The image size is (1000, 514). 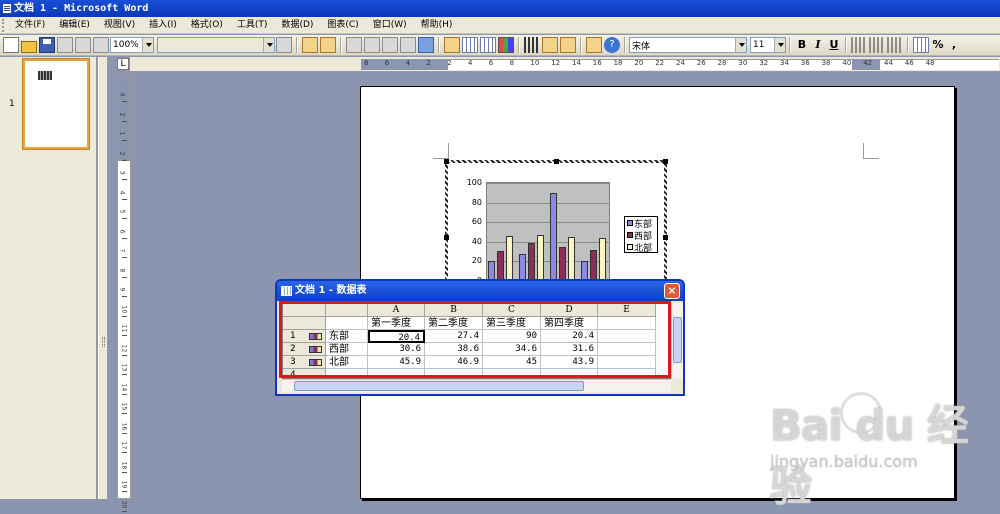 I want to click on menu-view: 视图(V), so click(x=119, y=25).